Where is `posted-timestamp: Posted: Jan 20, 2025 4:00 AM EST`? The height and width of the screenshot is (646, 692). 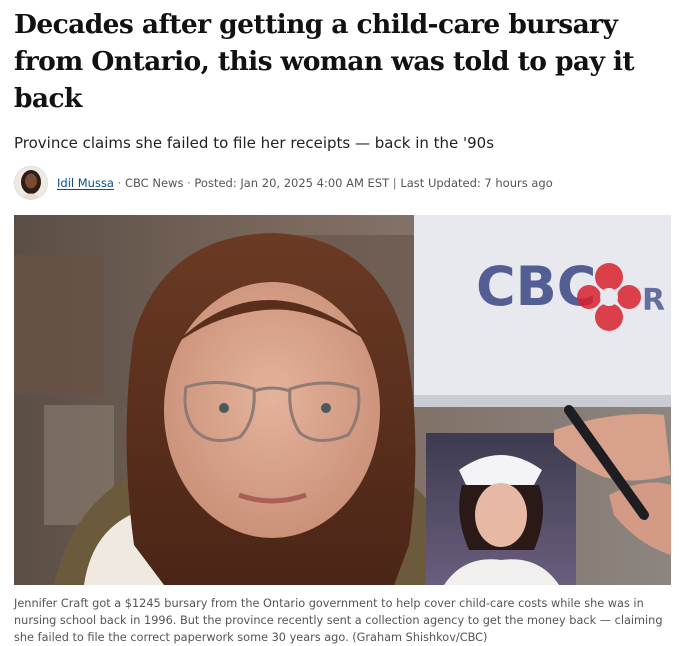 posted-timestamp: Posted: Jan 20, 2025 4:00 AM EST is located at coordinates (292, 183).